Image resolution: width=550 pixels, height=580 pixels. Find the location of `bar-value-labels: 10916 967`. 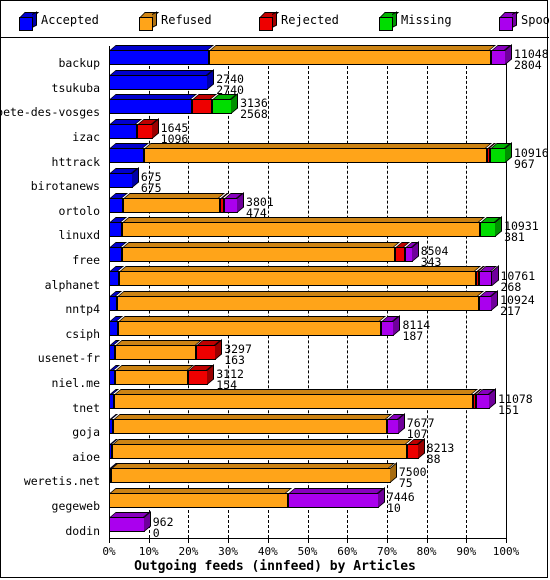

bar-value-labels: 10916 967 is located at coordinates (531, 158).